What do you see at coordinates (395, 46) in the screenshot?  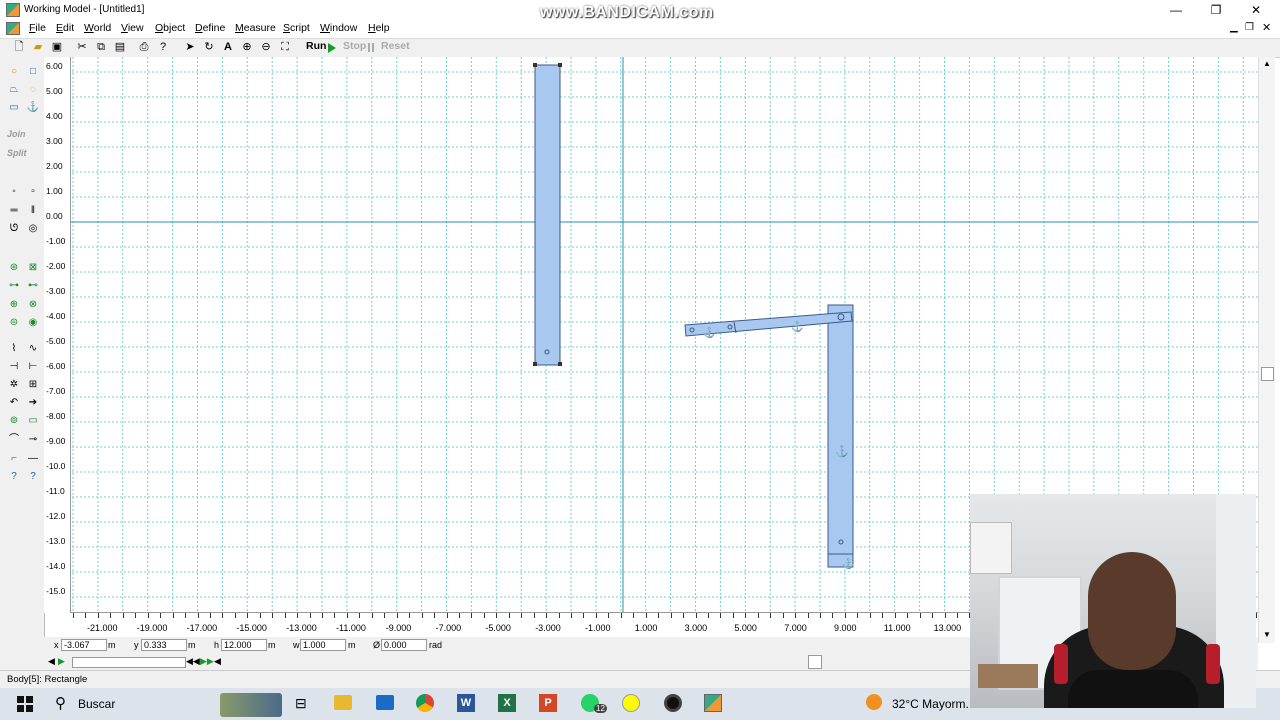 I see `reset-button: Reset` at bounding box center [395, 46].